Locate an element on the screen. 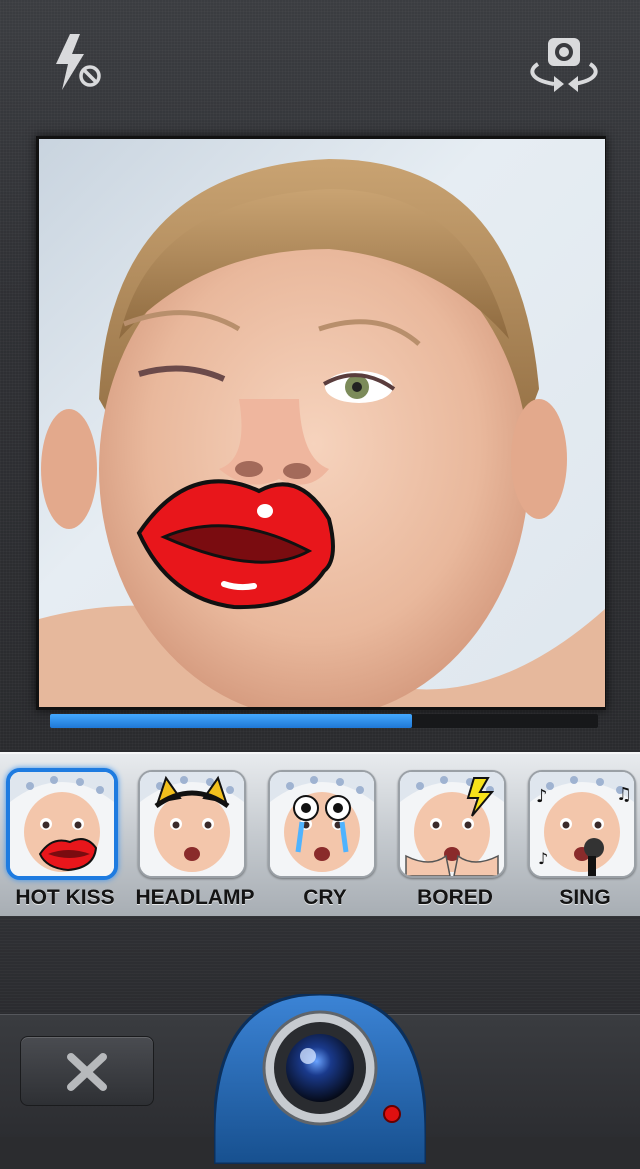 This screenshot has width=640, height=1169. effect-sing: ♪ ♫ ♪ SING is located at coordinates (580, 838).